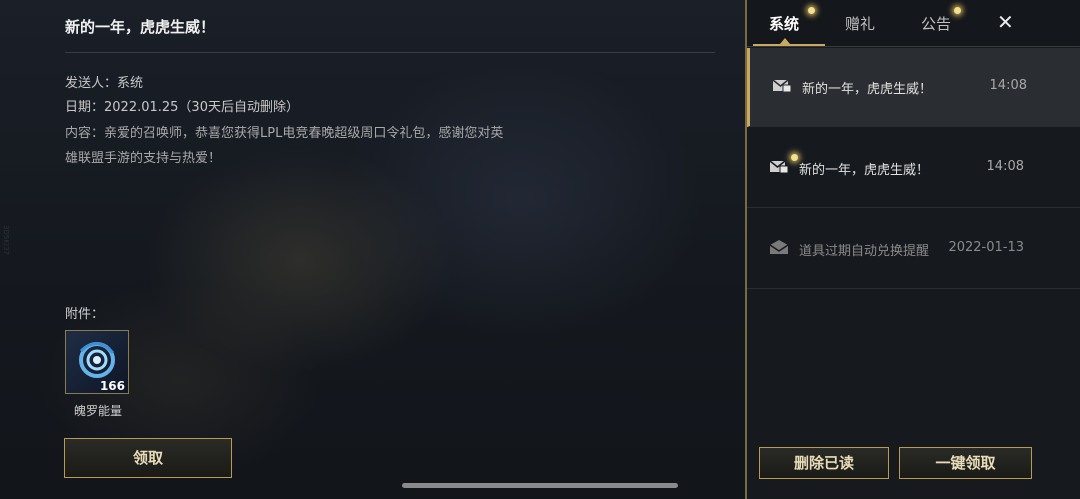 Image resolution: width=1080 pixels, height=499 pixels. What do you see at coordinates (6, 240) in the screenshot?
I see `side-watermark: 3D5KJ37` at bounding box center [6, 240].